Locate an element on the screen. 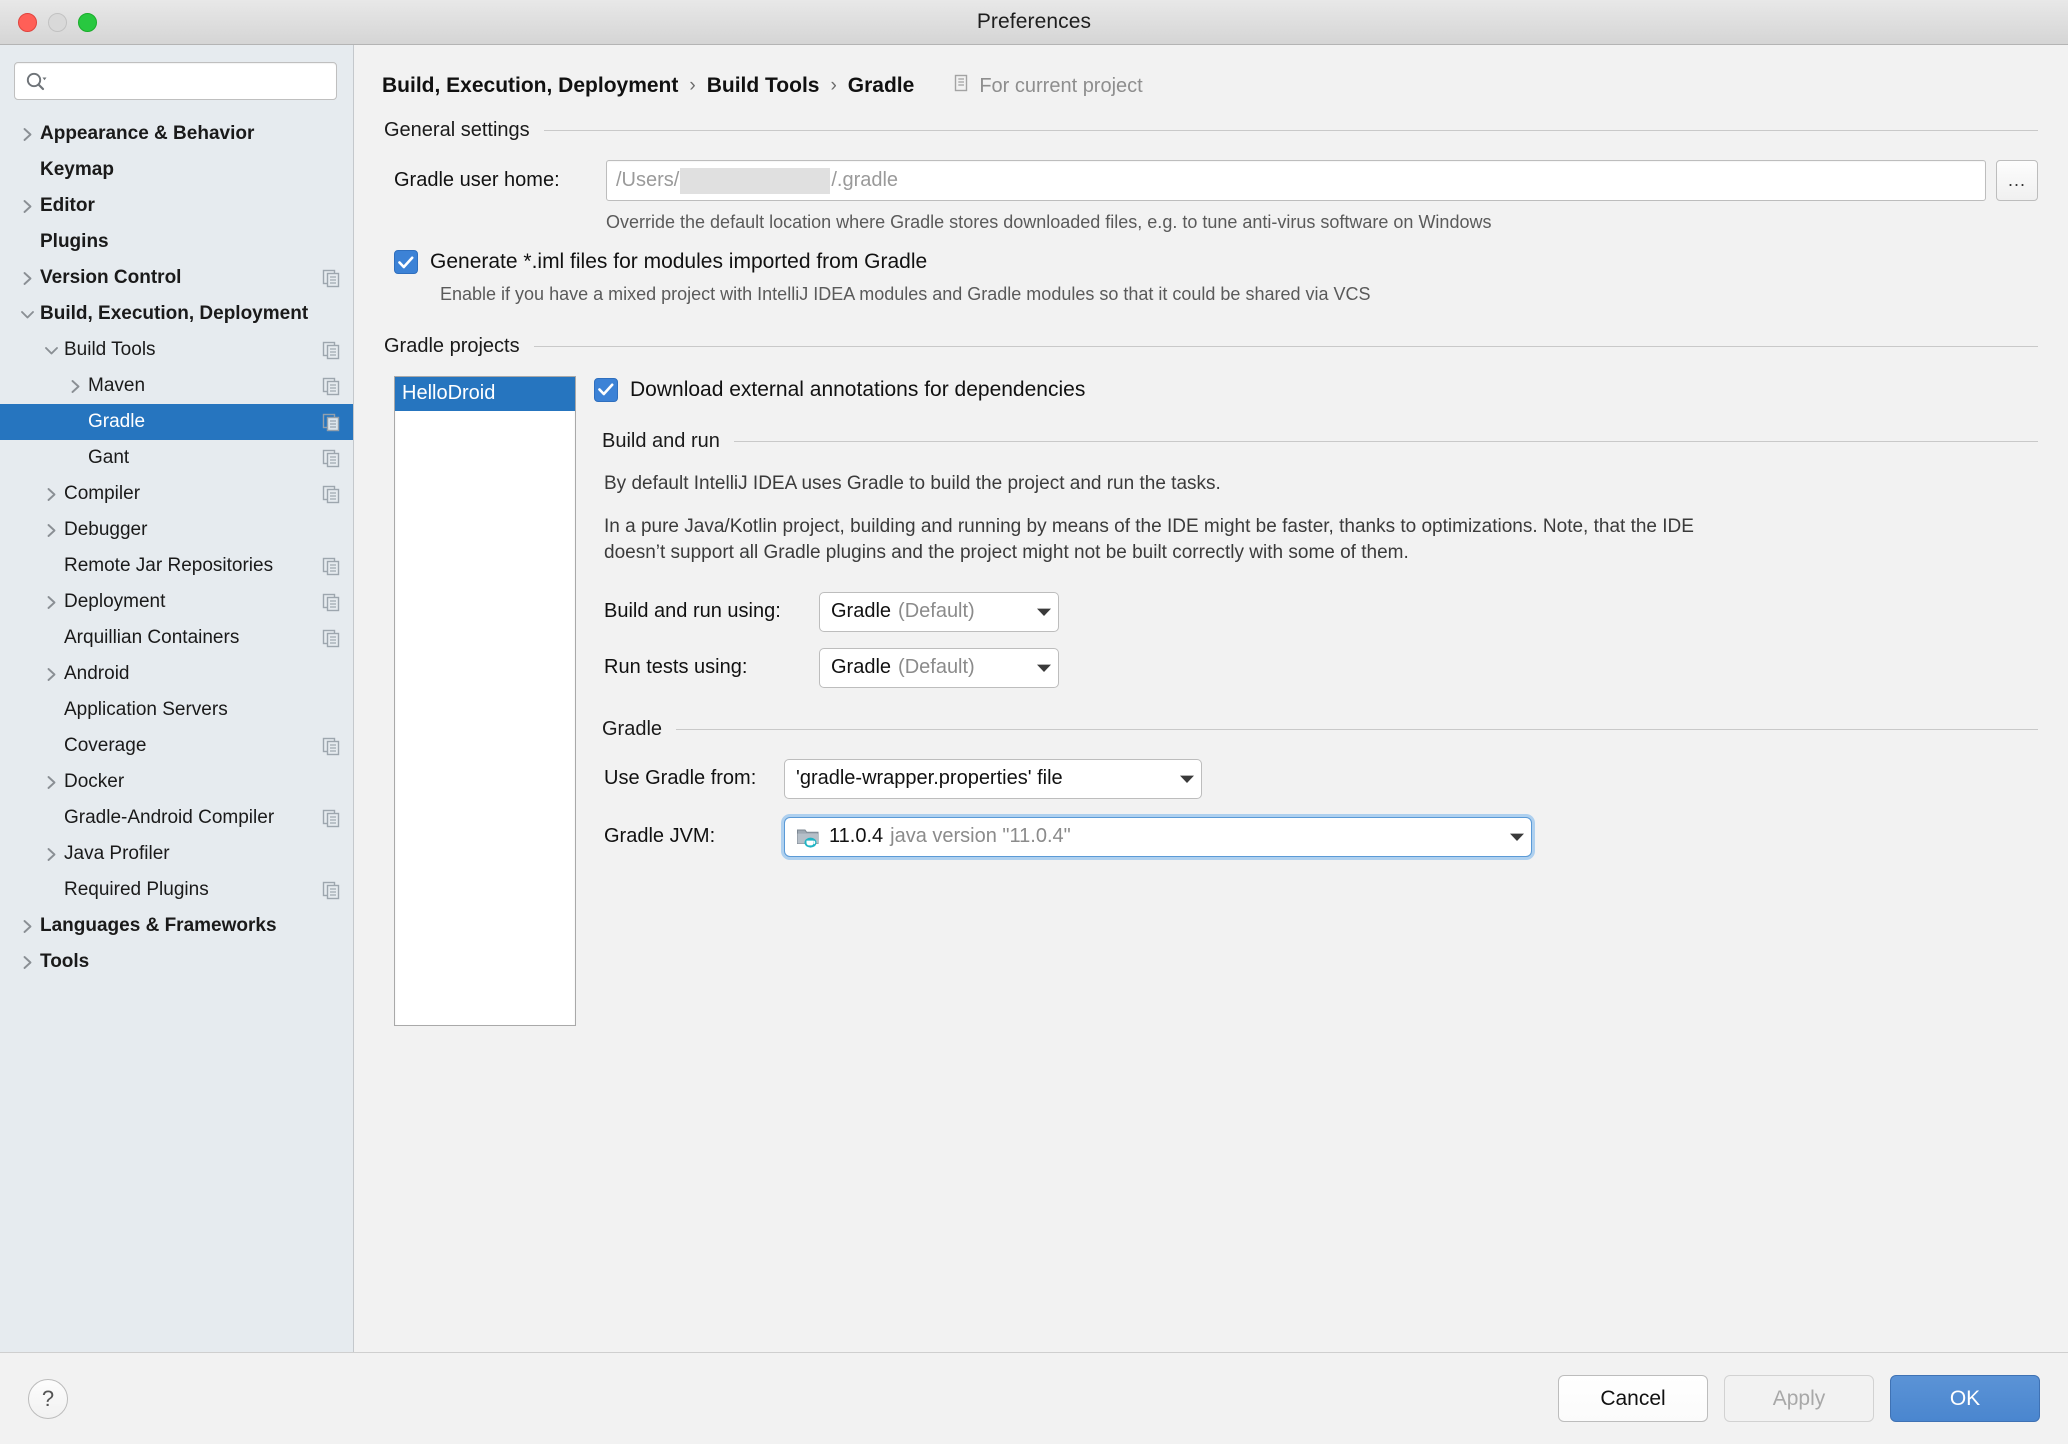 The image size is (2068, 1444). sidebar-item-arquillian-containers: Arquillian Containers is located at coordinates (176, 638).